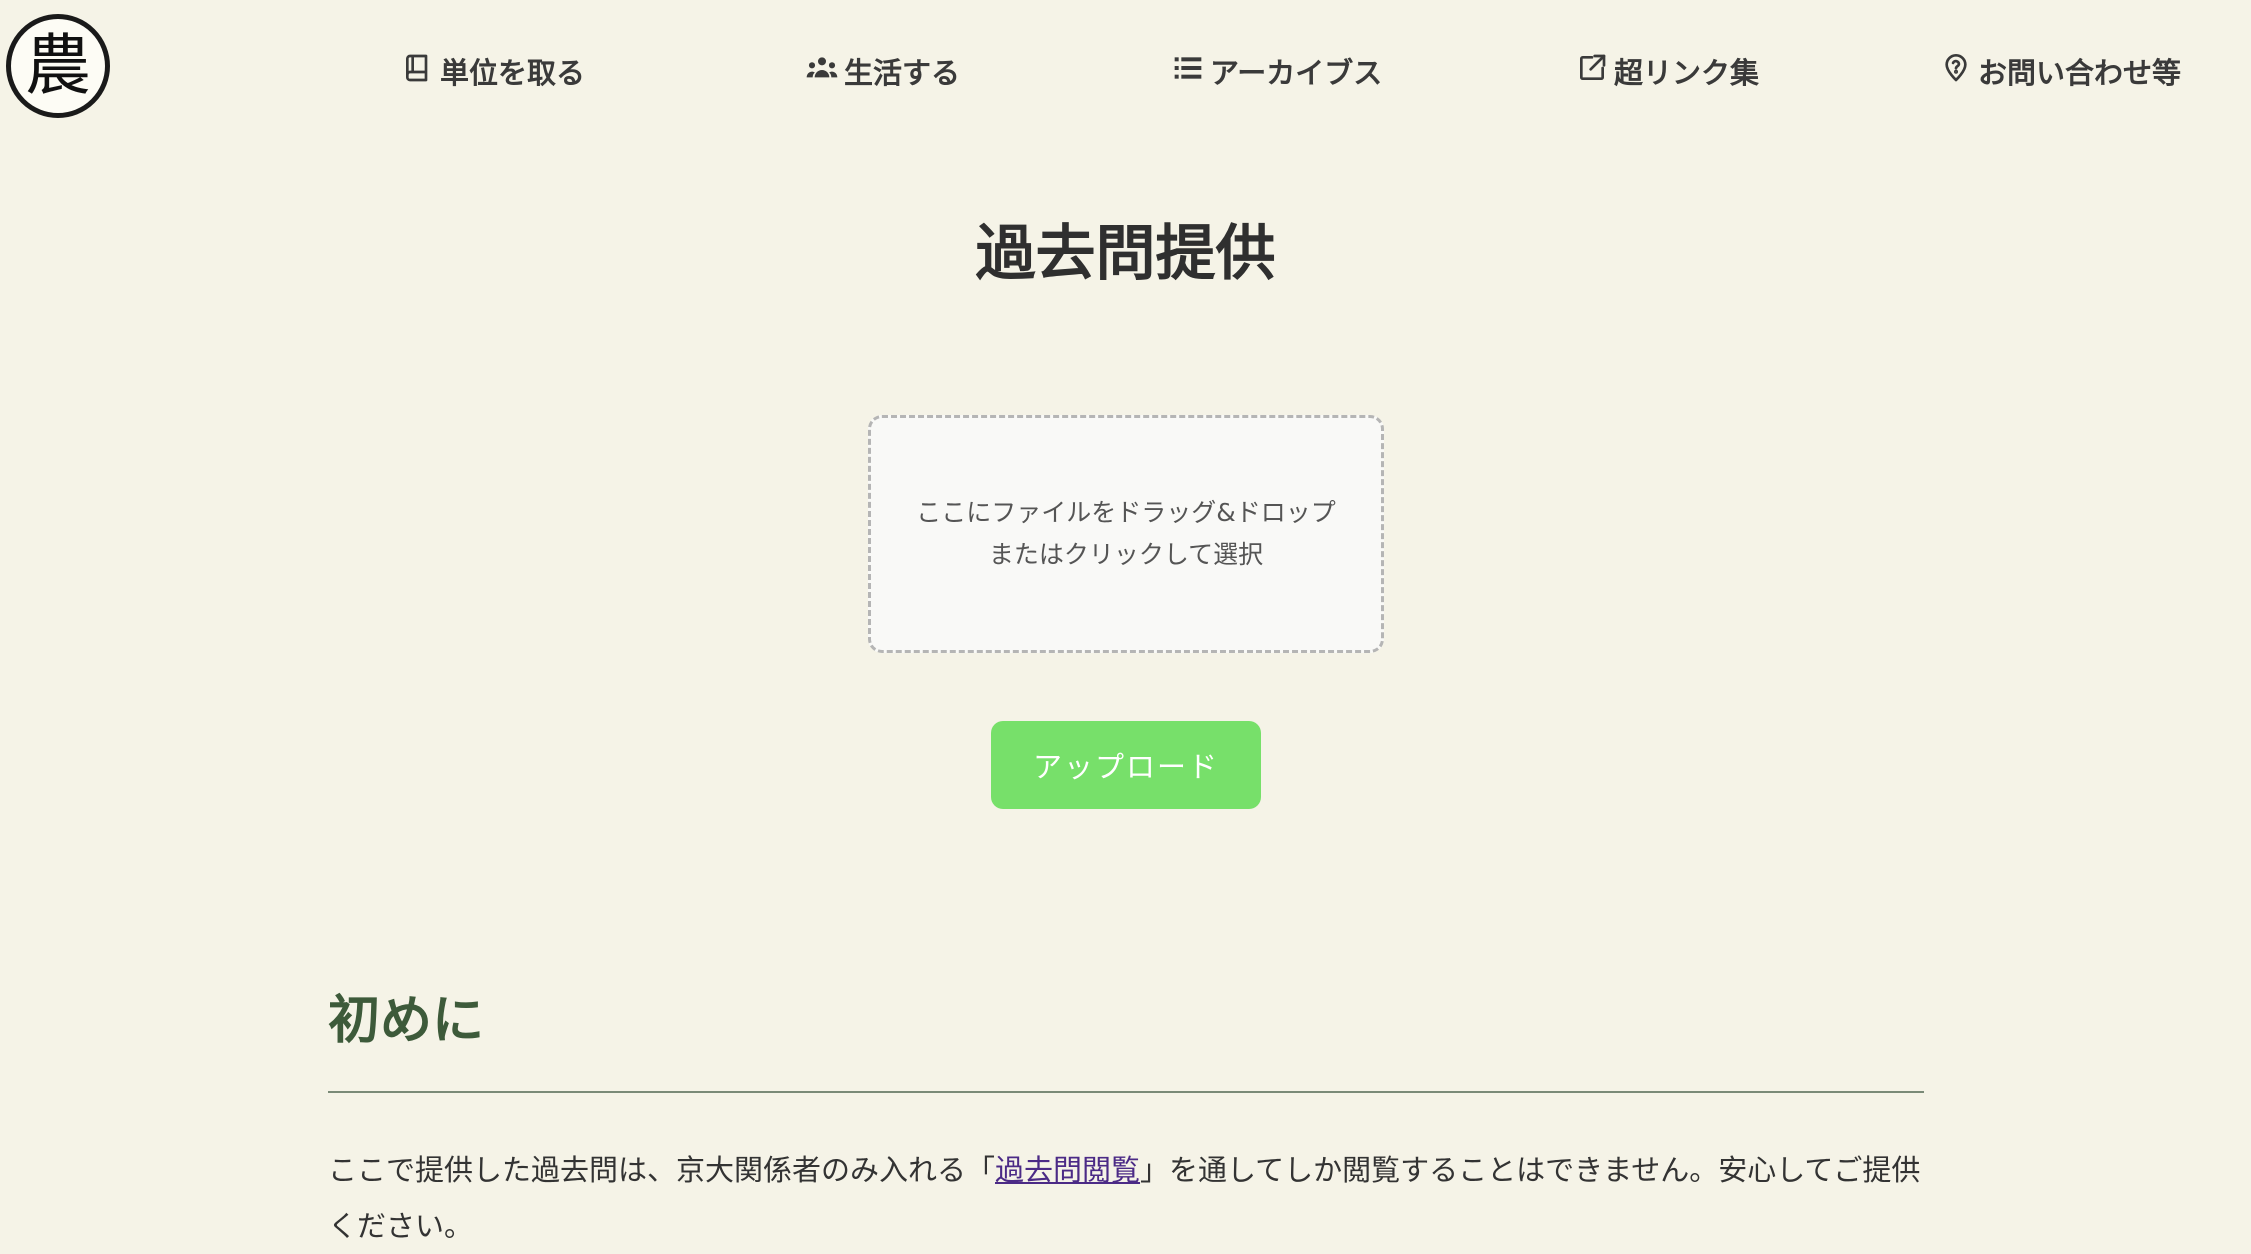 The width and height of the screenshot is (2251, 1254). Describe the element at coordinates (1188, 71) in the screenshot. I see `list-icon` at that location.